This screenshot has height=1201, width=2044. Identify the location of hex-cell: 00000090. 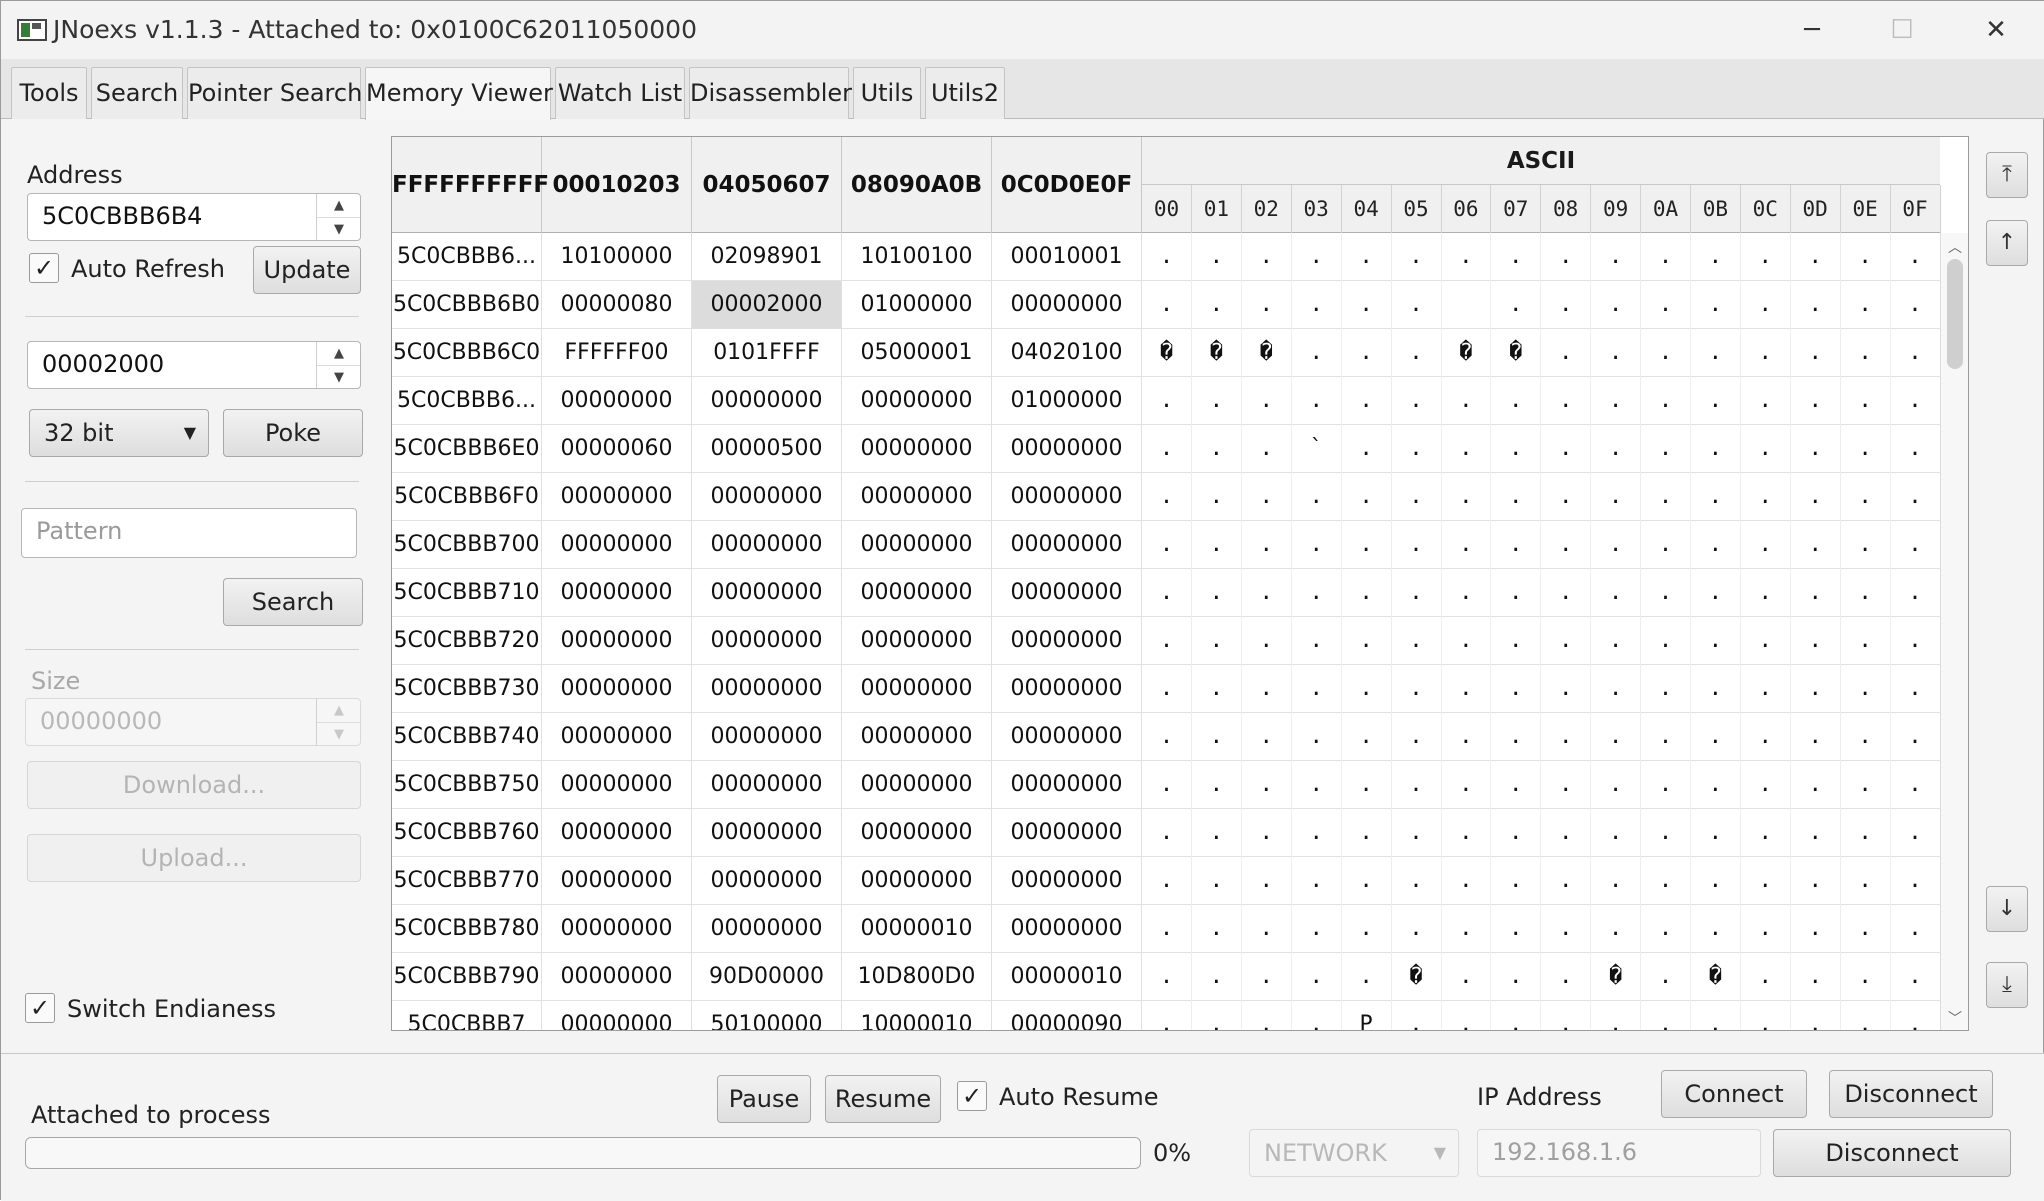
(1067, 1015).